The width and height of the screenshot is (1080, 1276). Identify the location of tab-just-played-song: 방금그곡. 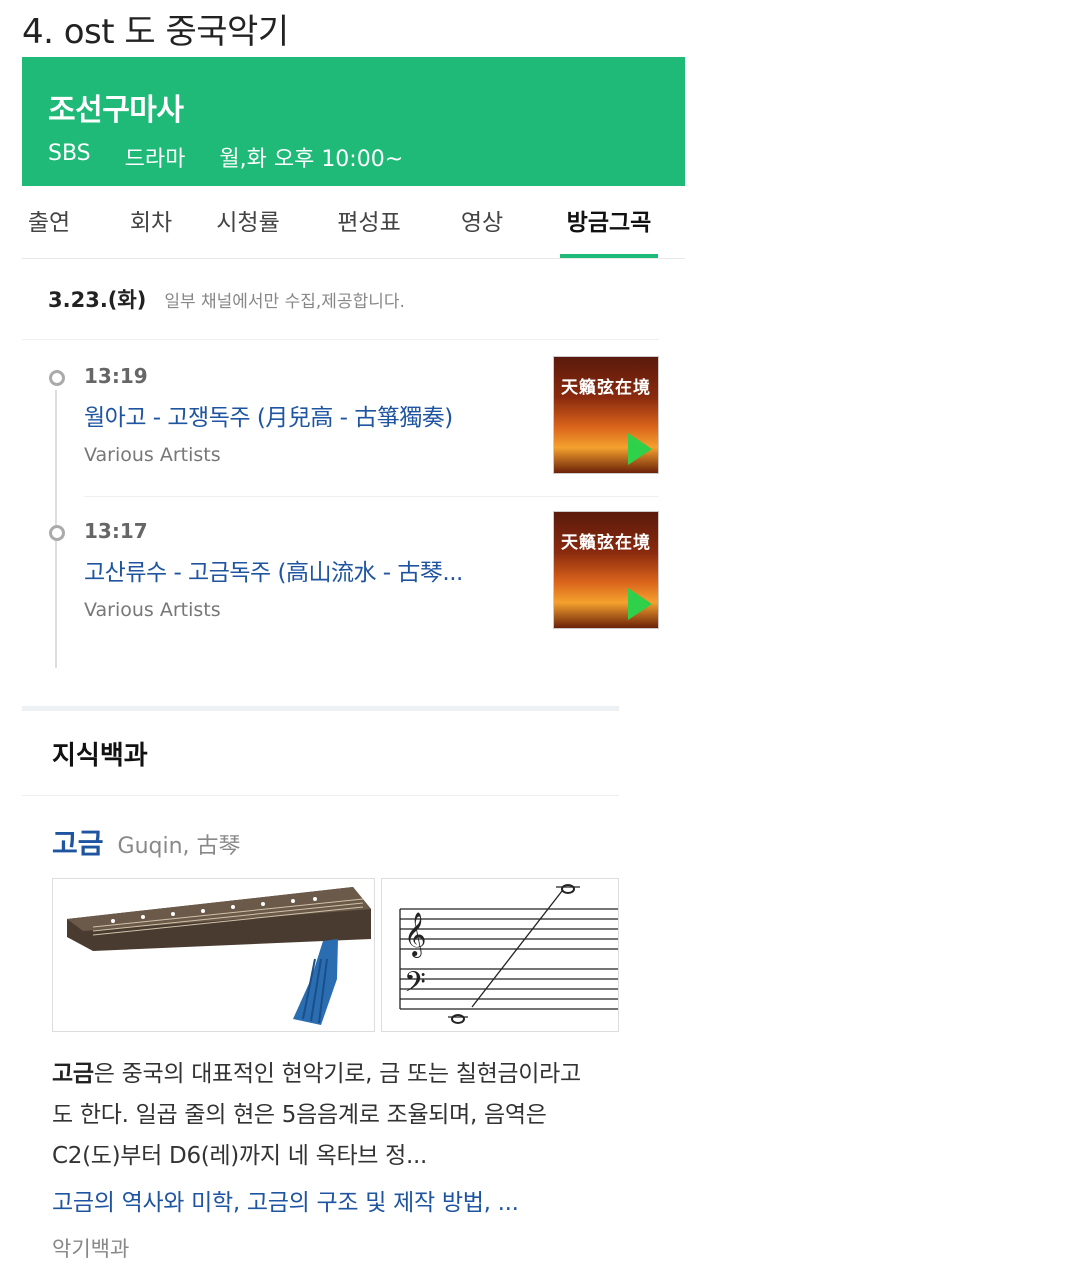
(609, 222).